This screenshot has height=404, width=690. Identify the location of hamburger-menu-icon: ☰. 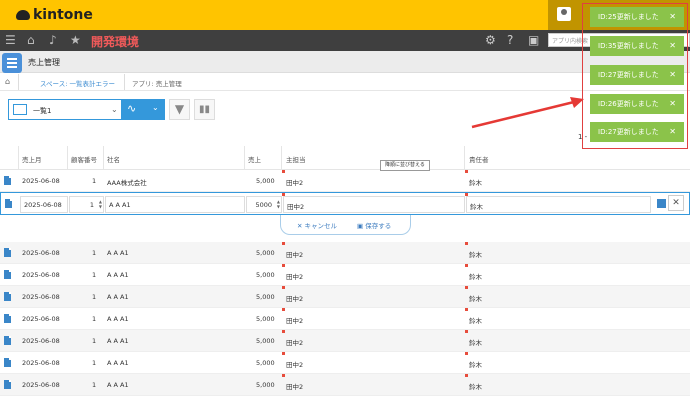
(10, 40).